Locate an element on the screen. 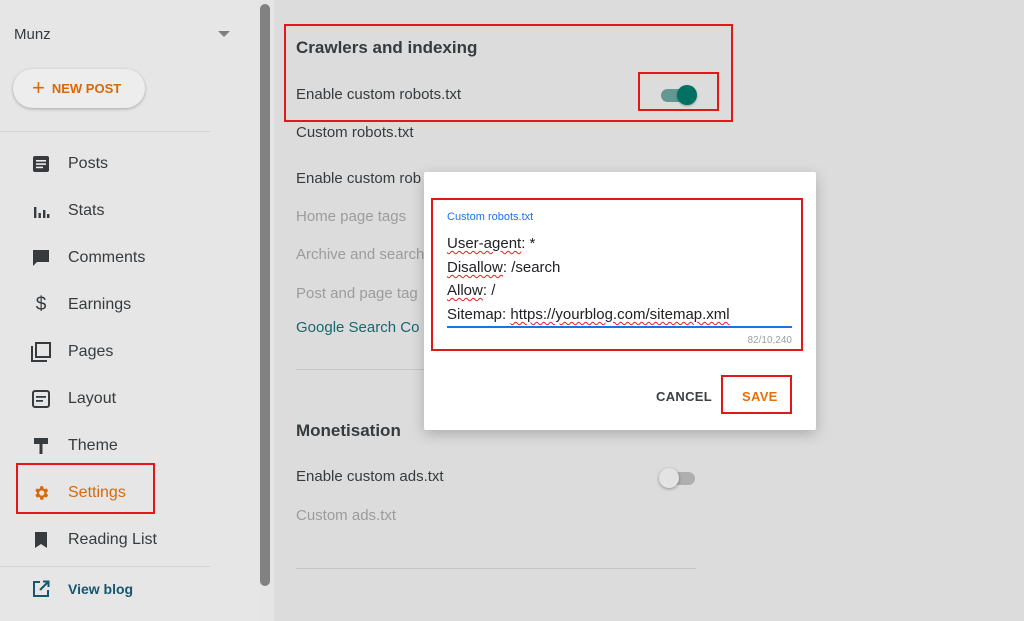 Image resolution: width=1024 pixels, height=621 pixels. robots-line-text: Allow is located at coordinates (465, 290).